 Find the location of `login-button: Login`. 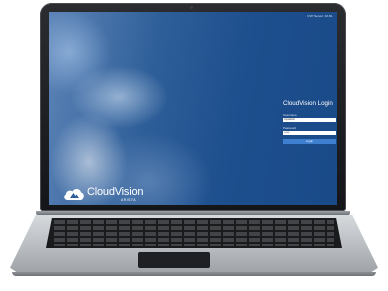

login-button: Login is located at coordinates (309, 141).